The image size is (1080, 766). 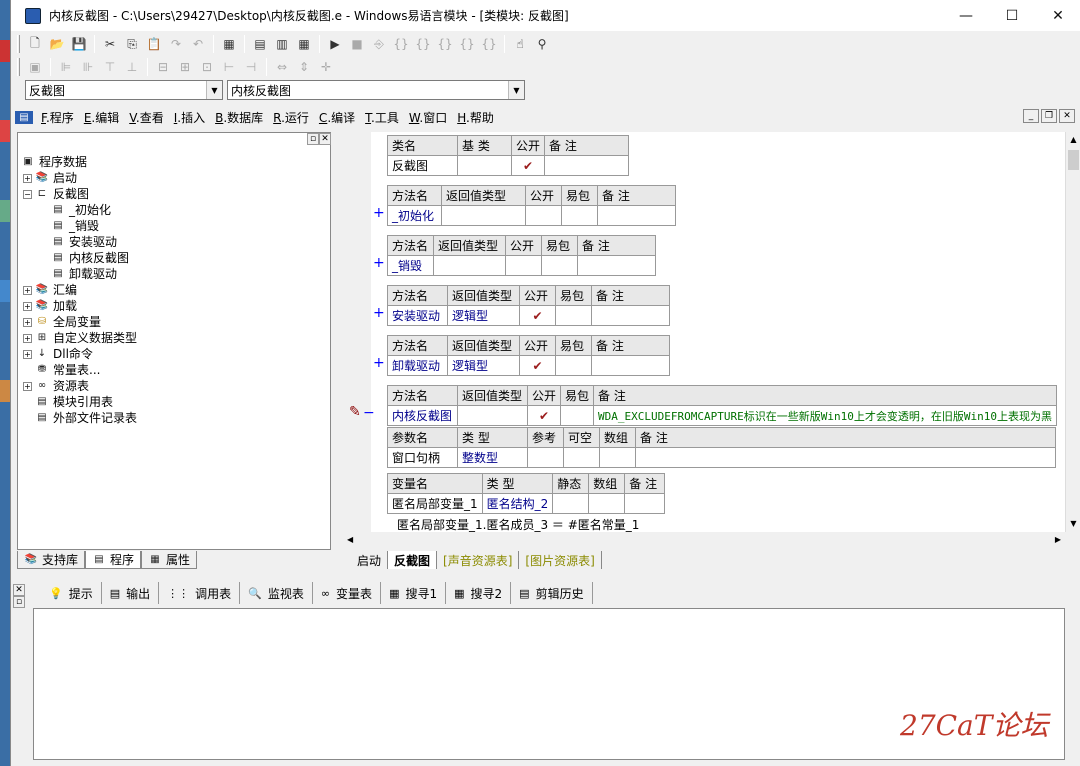 What do you see at coordinates (337, 117) in the screenshot?
I see `menu-compile: C.编译` at bounding box center [337, 117].